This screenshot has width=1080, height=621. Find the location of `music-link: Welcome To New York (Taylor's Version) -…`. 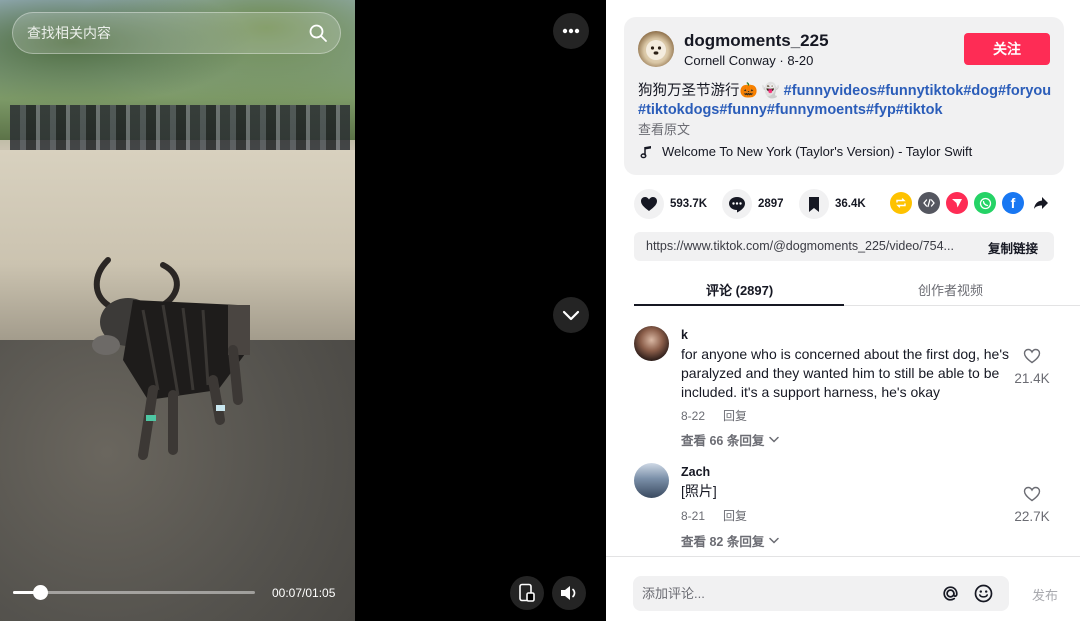

music-link: Welcome To New York (Taylor's Version) -… is located at coordinates (805, 151).